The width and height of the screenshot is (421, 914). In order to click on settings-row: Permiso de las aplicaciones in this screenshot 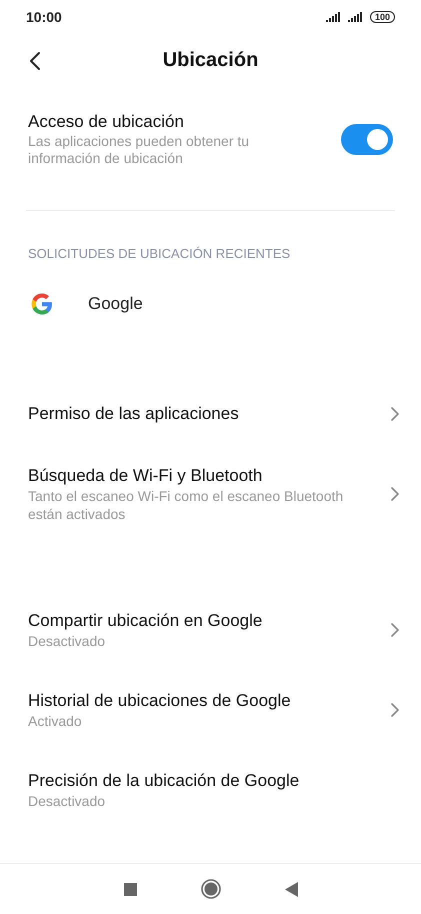, I will do `click(210, 414)`.